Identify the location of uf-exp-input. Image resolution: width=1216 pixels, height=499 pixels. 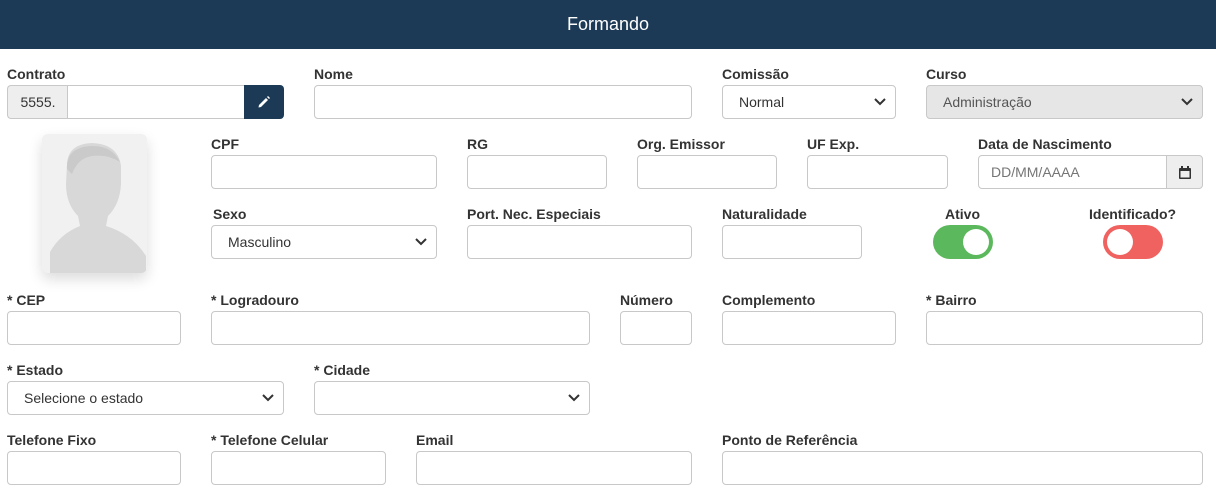
(877, 172).